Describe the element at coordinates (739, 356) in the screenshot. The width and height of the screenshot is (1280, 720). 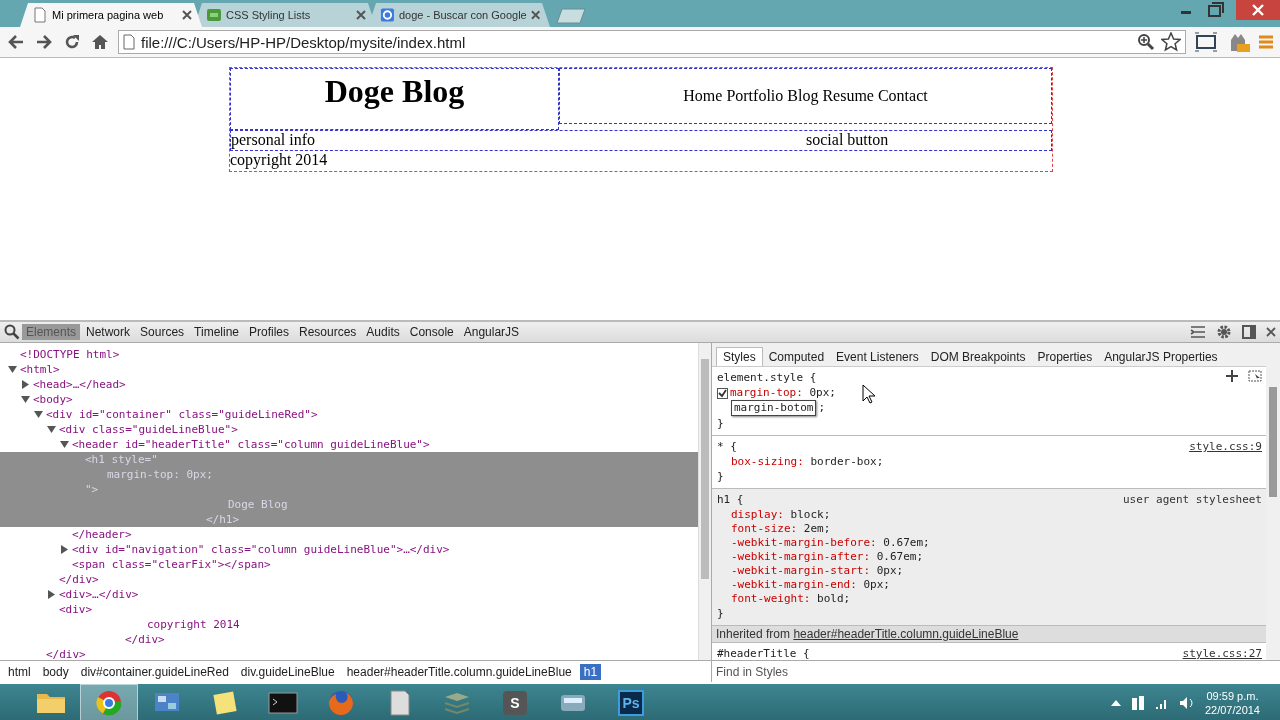
I see `sidebar-tab: Styles` at that location.